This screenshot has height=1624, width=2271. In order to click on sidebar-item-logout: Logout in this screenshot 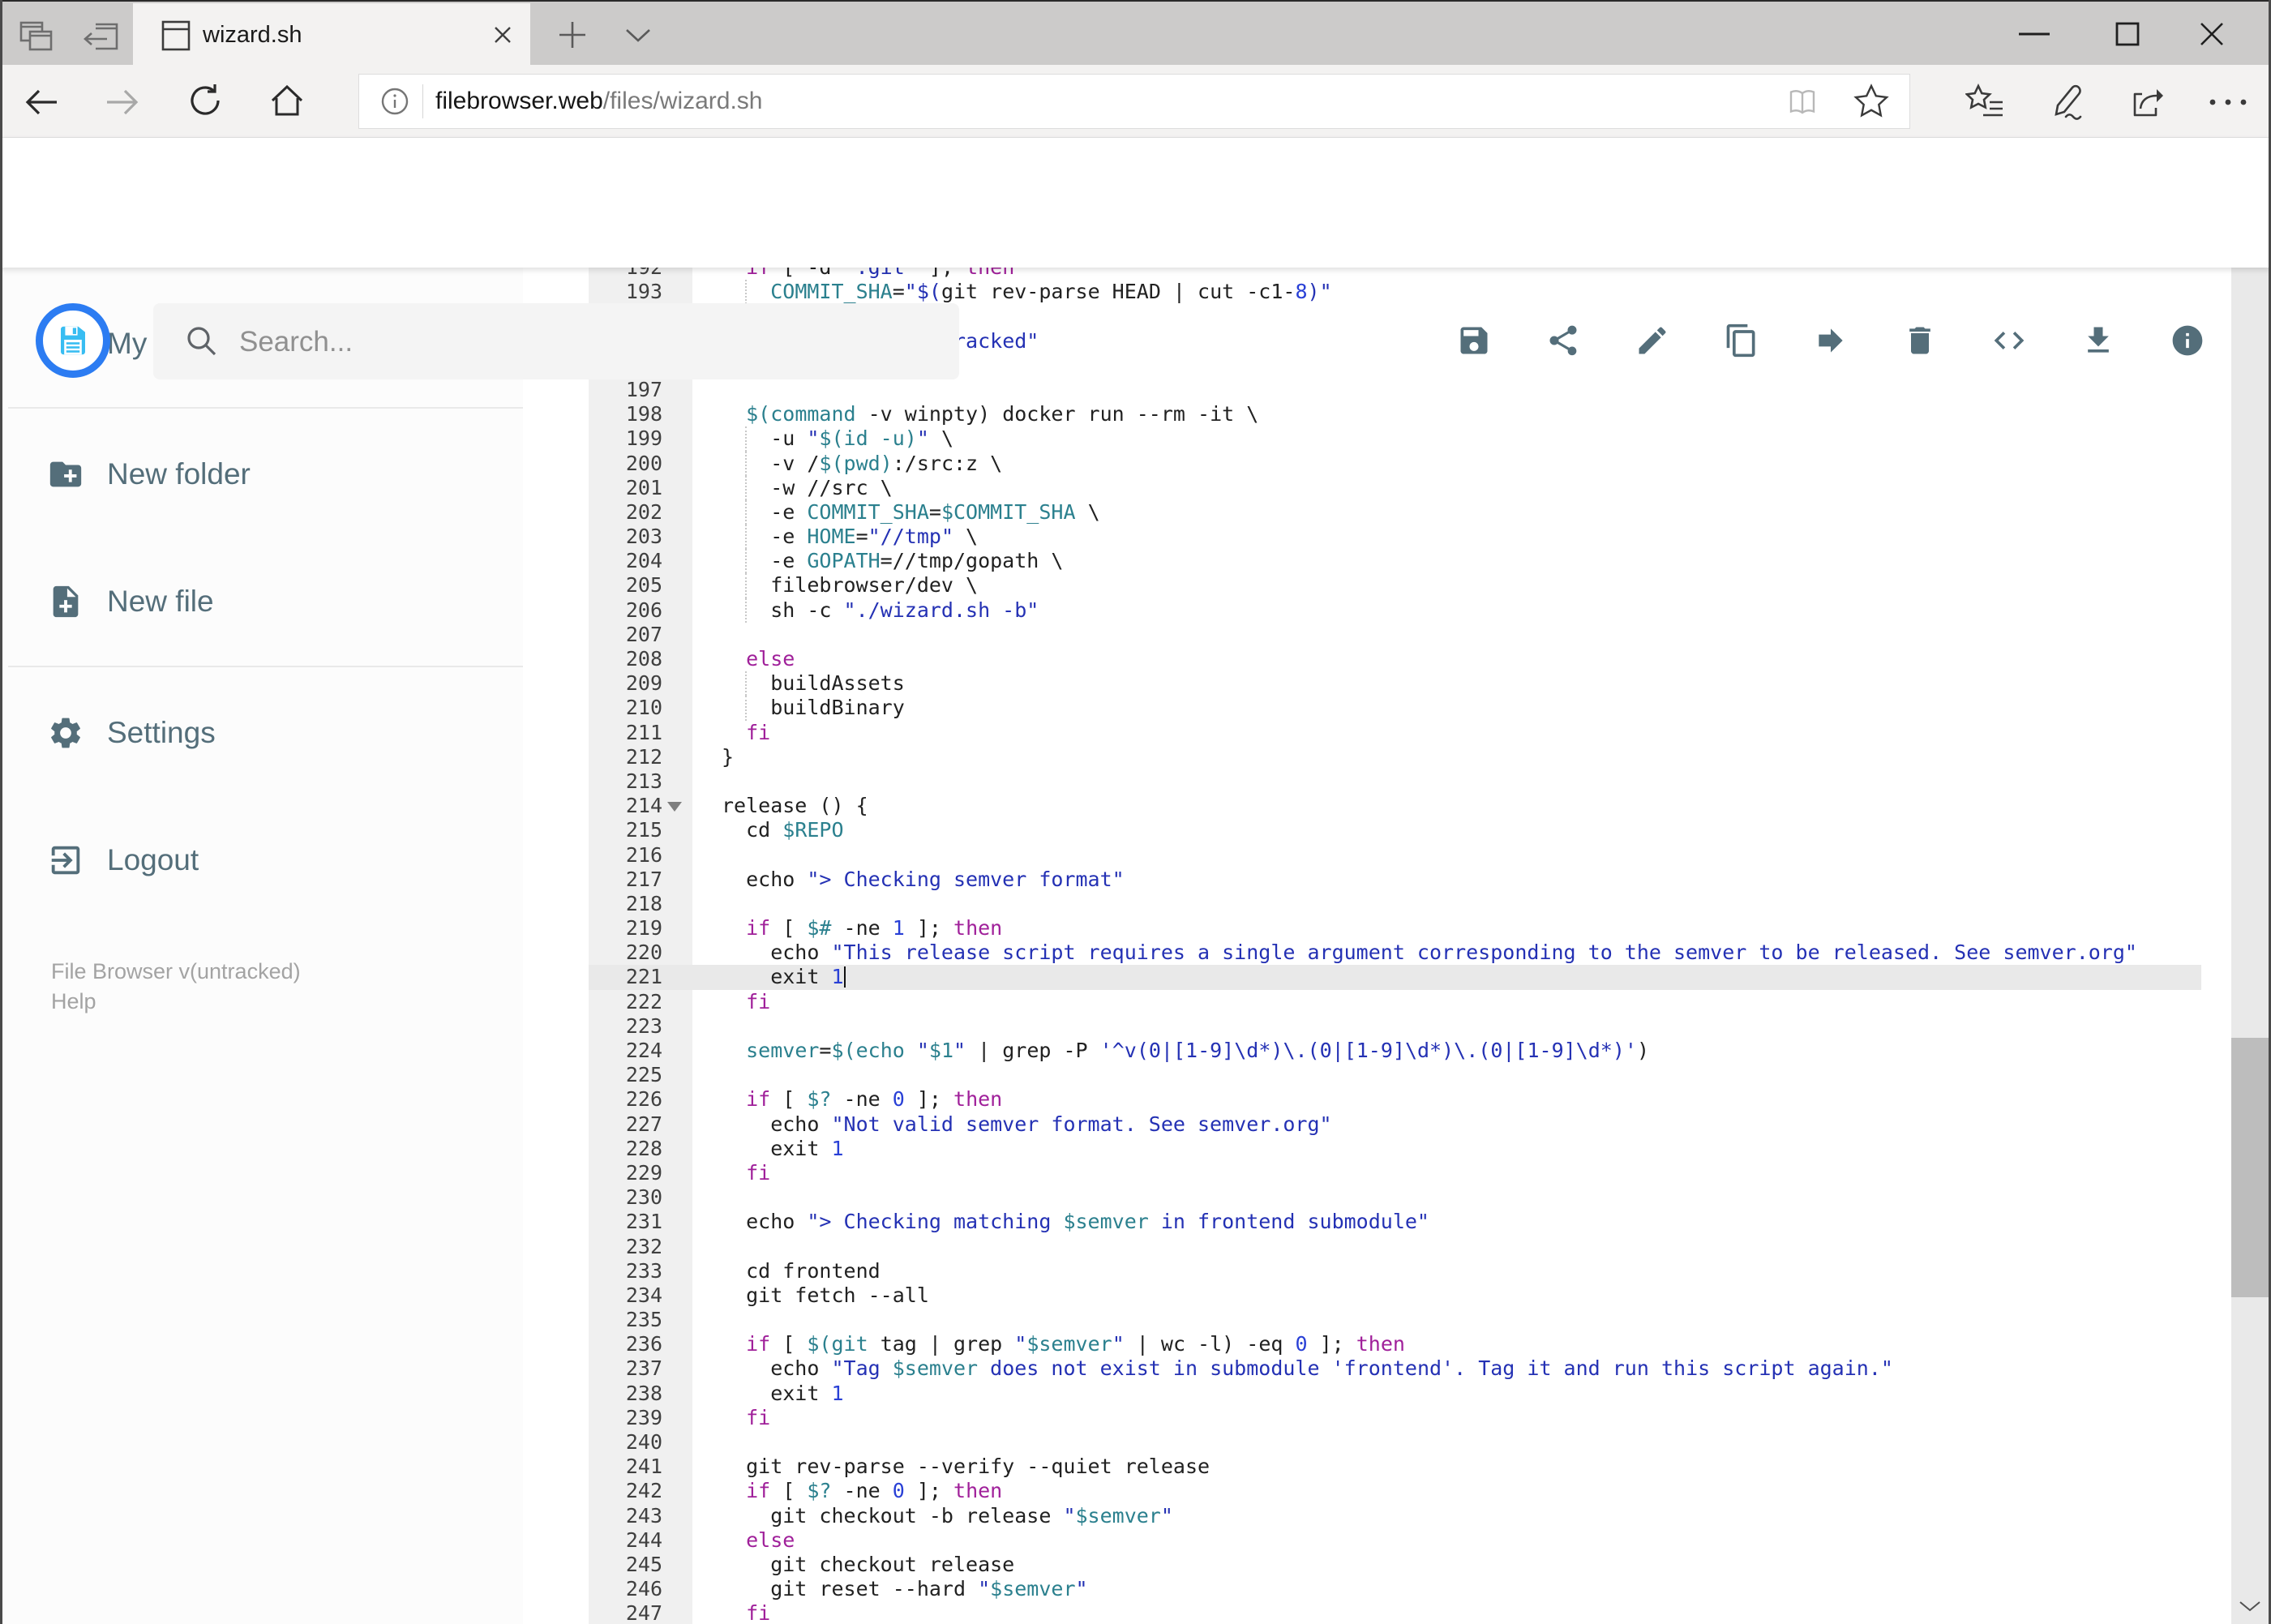, I will do `click(262, 861)`.